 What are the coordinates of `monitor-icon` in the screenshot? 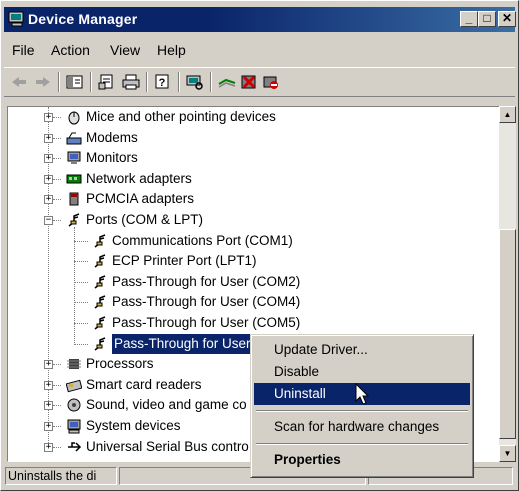 It's located at (74, 157).